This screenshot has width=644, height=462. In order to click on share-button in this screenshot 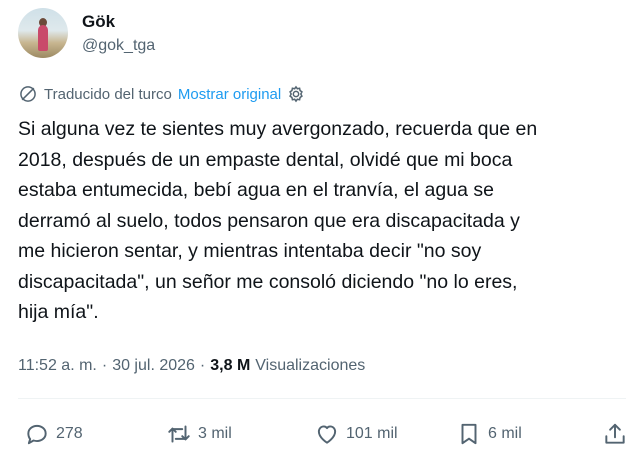, I will do `click(618, 434)`.